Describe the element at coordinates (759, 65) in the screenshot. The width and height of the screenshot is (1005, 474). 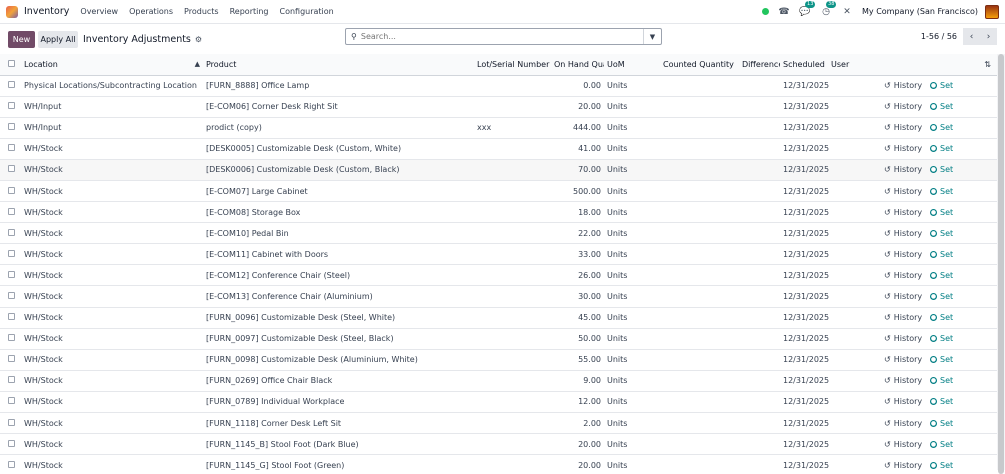
I see `header-difference: Difference` at that location.